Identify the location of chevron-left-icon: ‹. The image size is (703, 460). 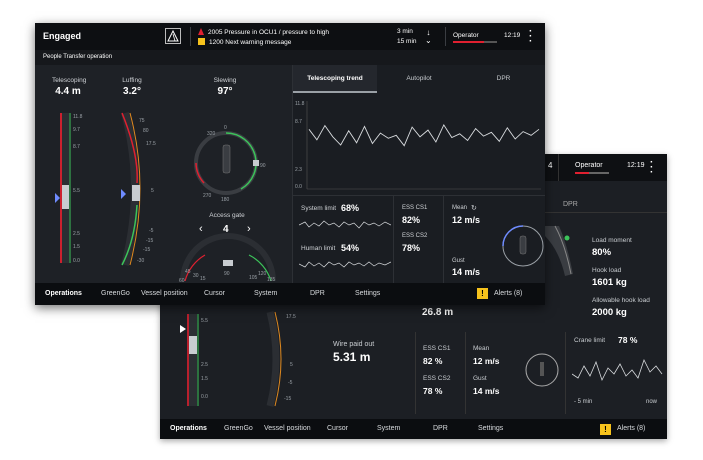
(201, 229).